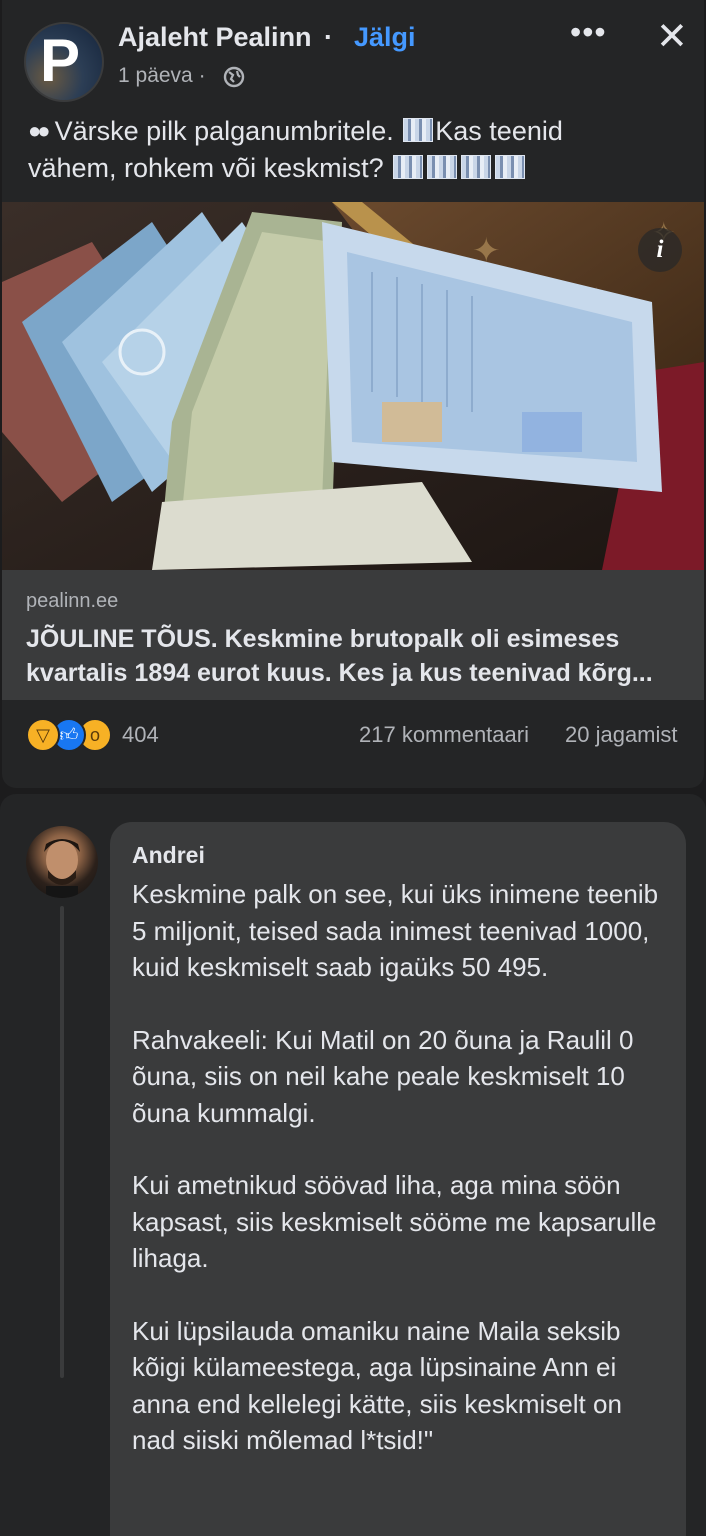 This screenshot has height=1536, width=706. Describe the element at coordinates (672, 36) in the screenshot. I see `close-icon: ✕` at that location.